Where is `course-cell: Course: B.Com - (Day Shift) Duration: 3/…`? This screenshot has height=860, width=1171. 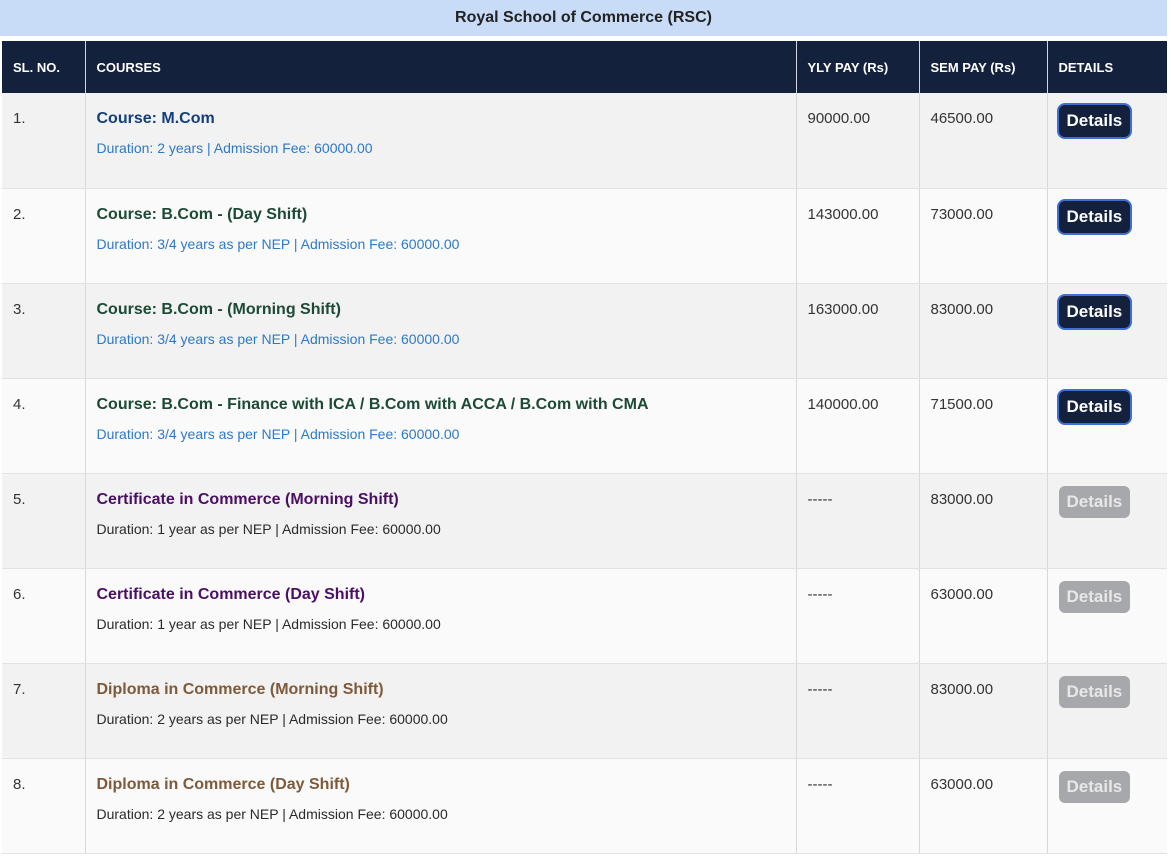
course-cell: Course: B.Com - (Day Shift) Duration: 3/… is located at coordinates (441, 236).